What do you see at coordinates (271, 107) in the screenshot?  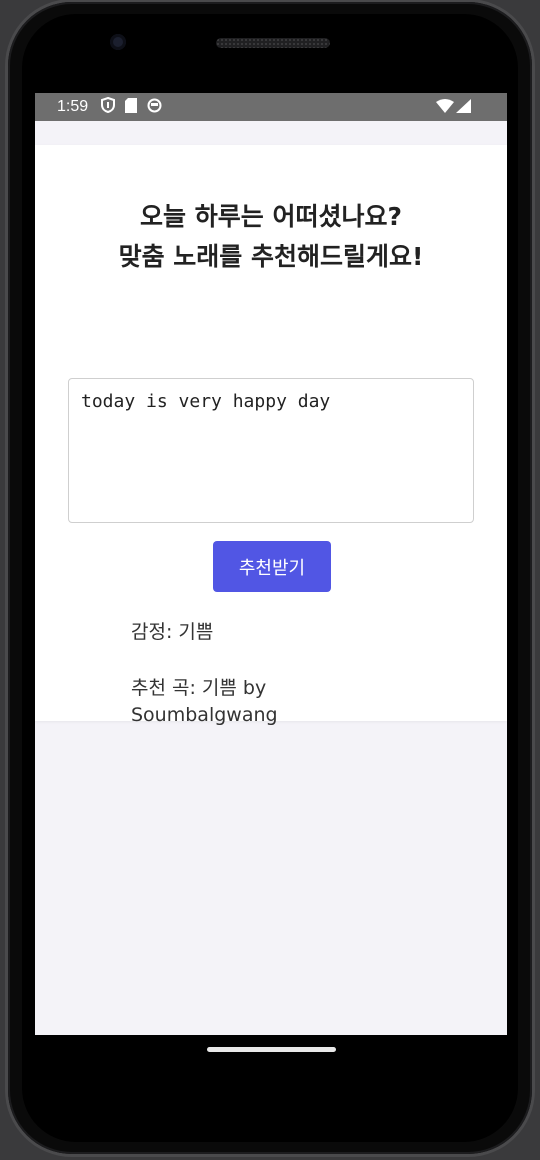 I see `status-bar: 1:59` at bounding box center [271, 107].